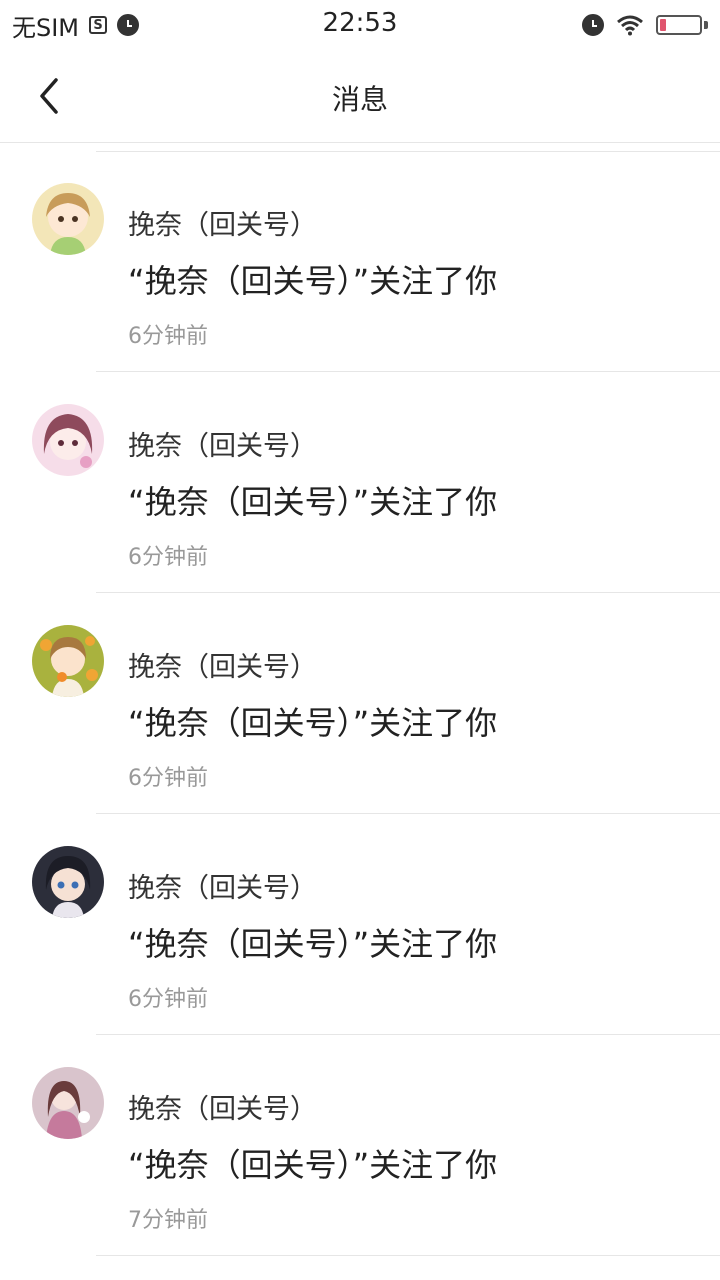  I want to click on battery-tip, so click(706, 25).